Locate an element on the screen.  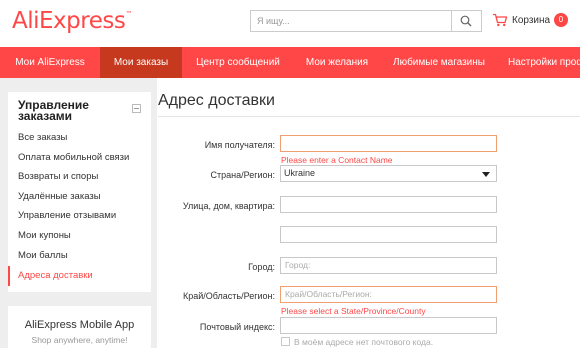
country-select: Ukraine is located at coordinates (388, 173).